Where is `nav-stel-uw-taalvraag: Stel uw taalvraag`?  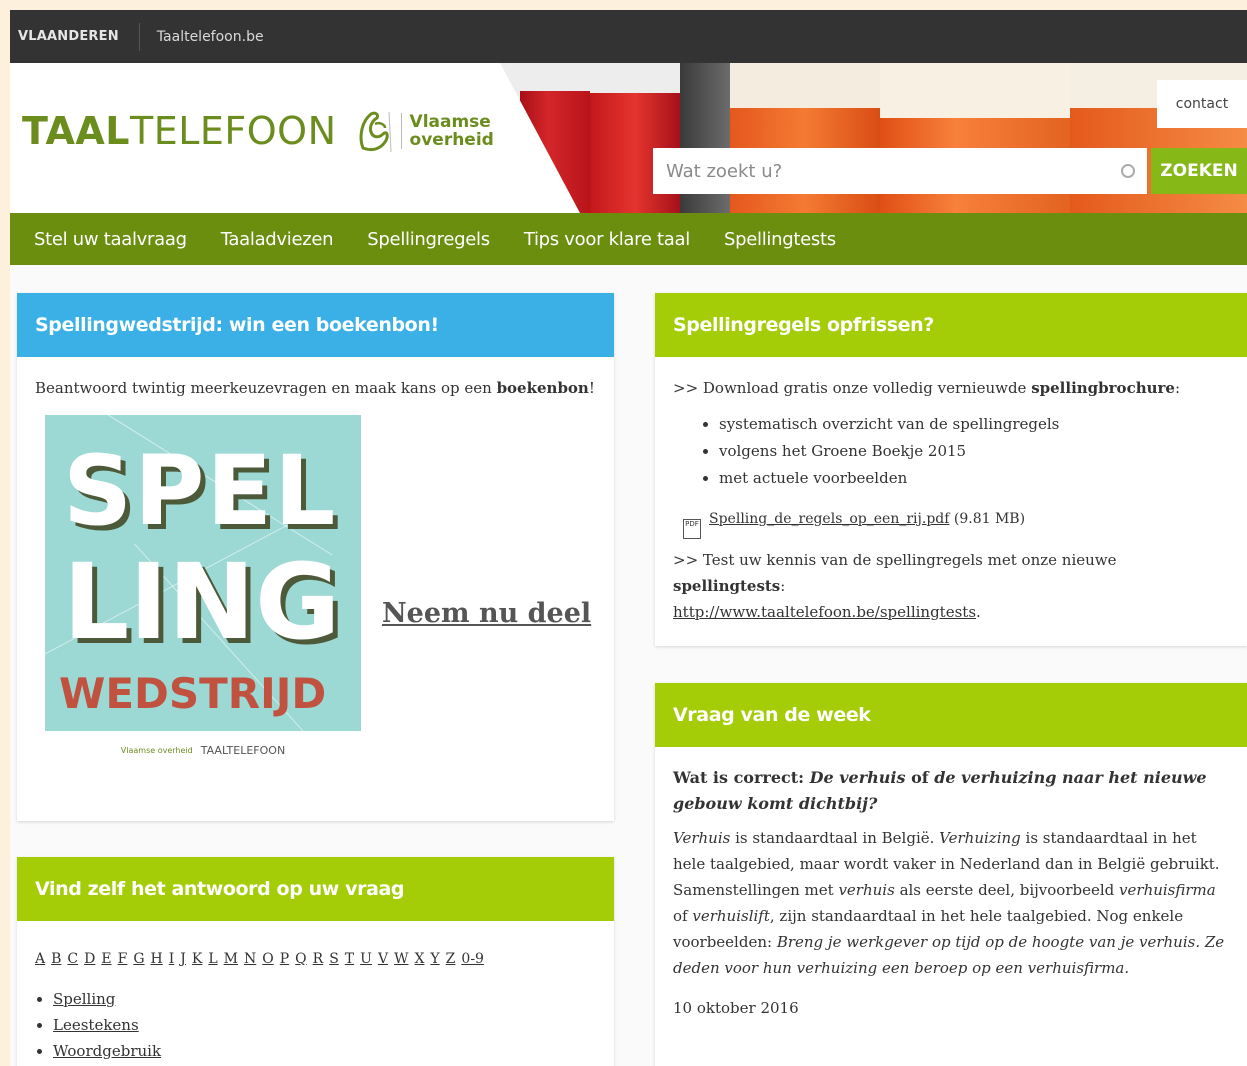
nav-stel-uw-taalvraag: Stel uw taalvraag is located at coordinates (110, 239).